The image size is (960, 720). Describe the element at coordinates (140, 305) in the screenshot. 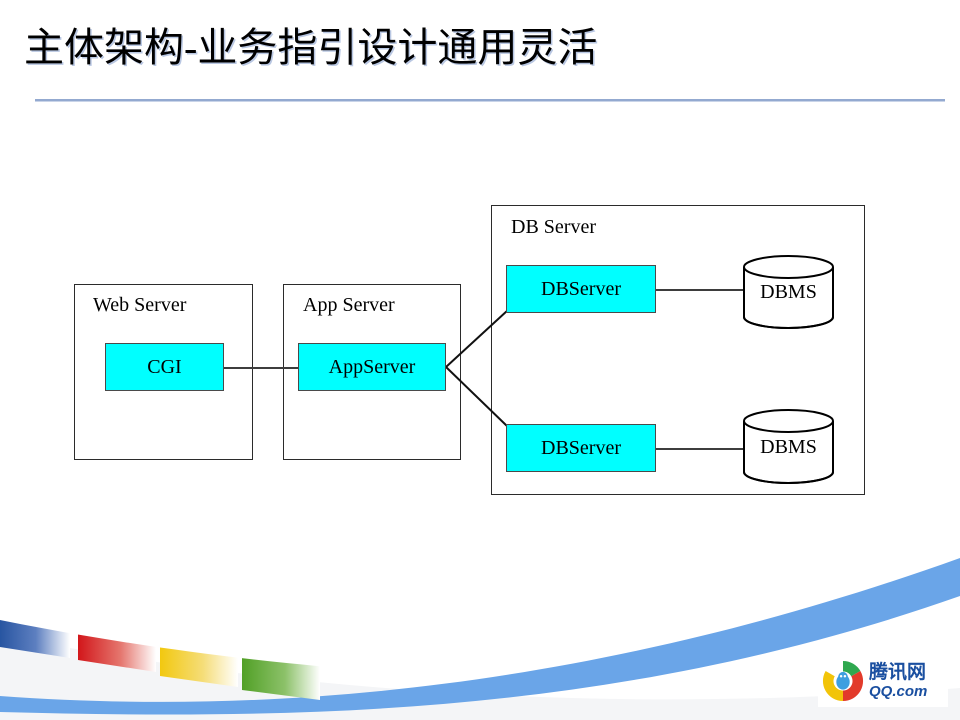

I see `container-label-web-server: Web Server` at that location.